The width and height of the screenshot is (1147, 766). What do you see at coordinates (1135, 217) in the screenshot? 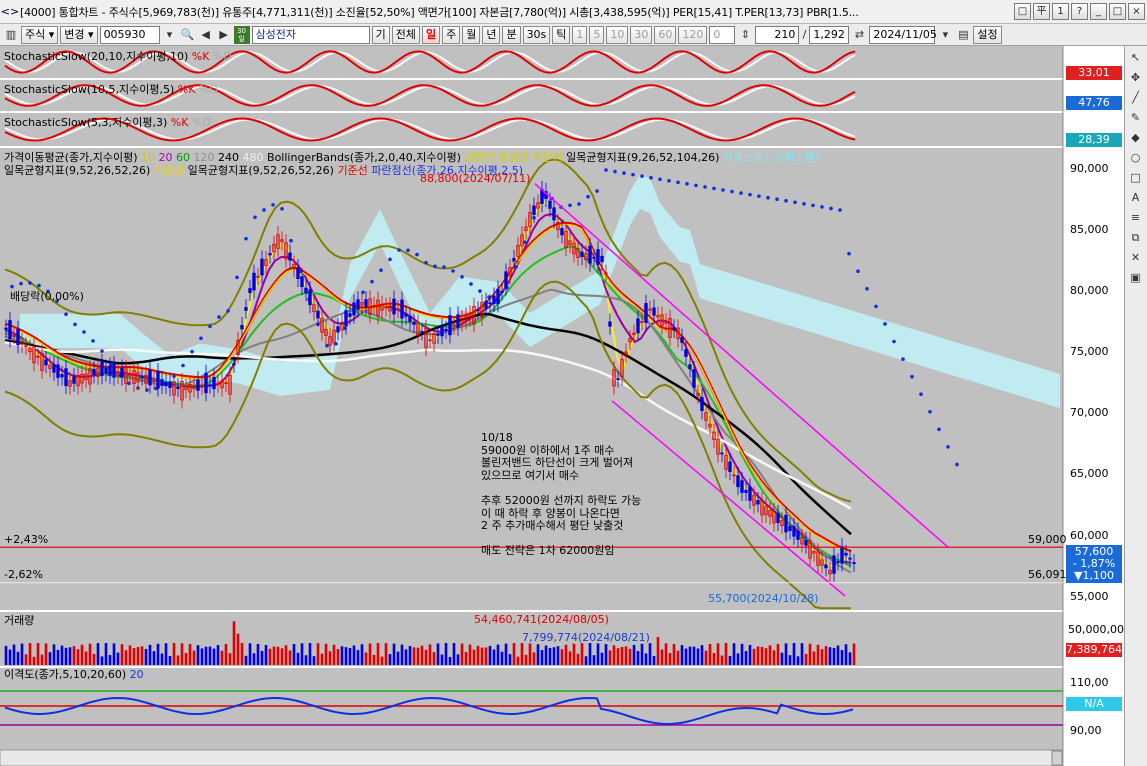
I see `fibonacci-icon: ≡` at bounding box center [1135, 217].